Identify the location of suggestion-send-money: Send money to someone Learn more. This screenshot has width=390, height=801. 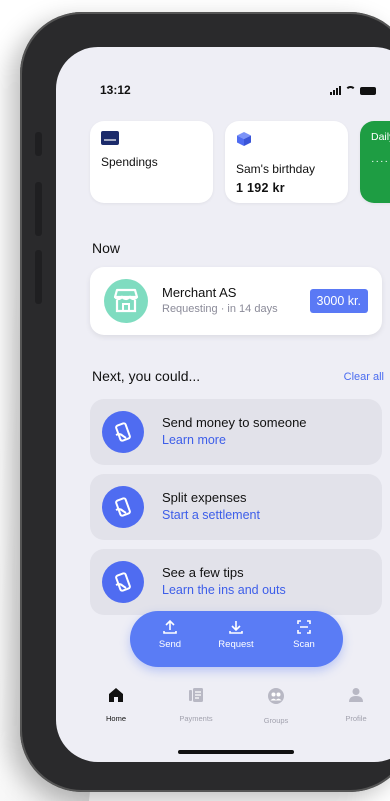
(236, 432).